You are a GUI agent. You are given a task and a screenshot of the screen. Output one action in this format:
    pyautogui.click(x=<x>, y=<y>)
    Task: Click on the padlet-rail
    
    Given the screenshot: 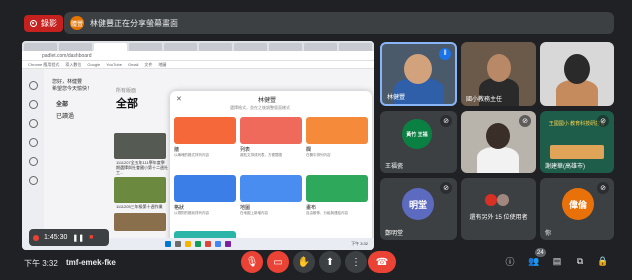 What is the action you would take?
    pyautogui.click(x=33, y=153)
    